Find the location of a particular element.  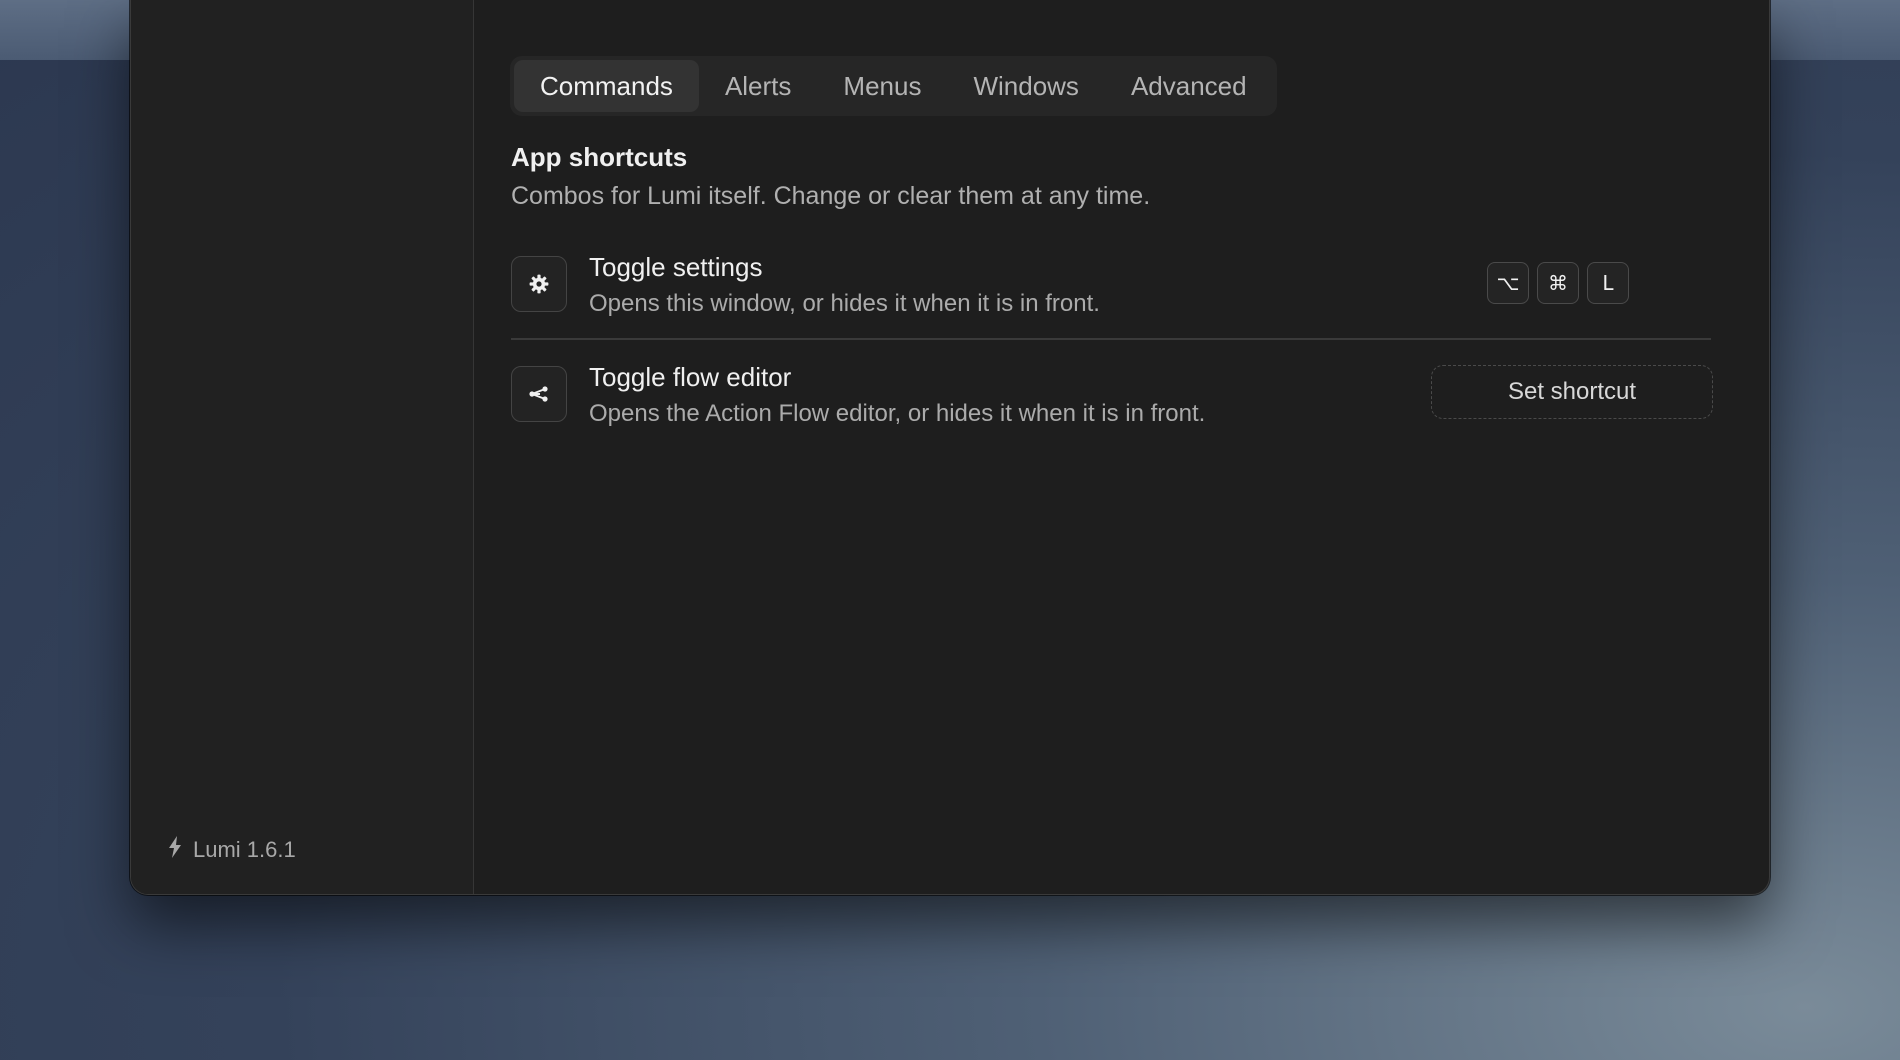

set-shortcut-button: Set shortcut is located at coordinates (1572, 392).